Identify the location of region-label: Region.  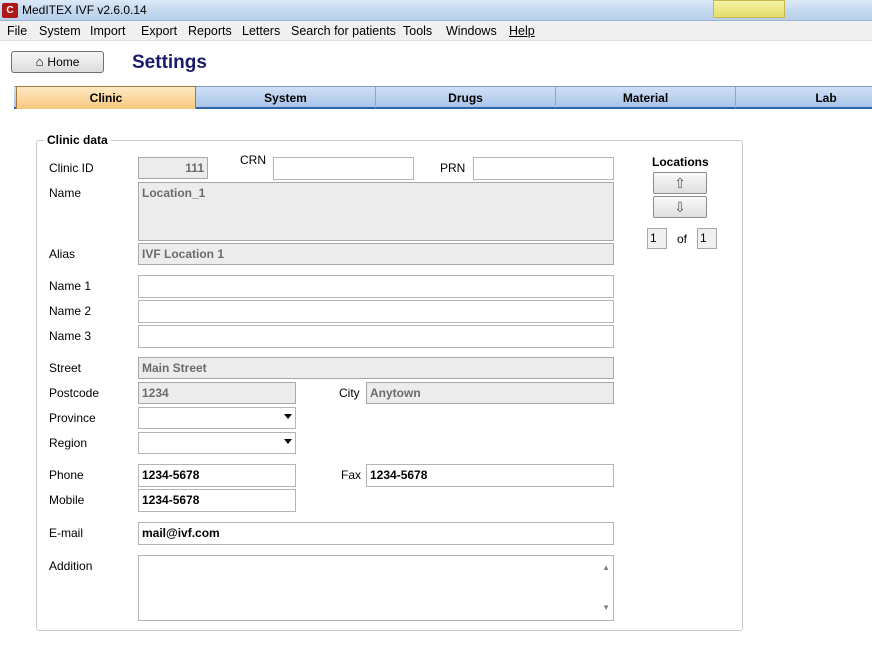
(68, 443).